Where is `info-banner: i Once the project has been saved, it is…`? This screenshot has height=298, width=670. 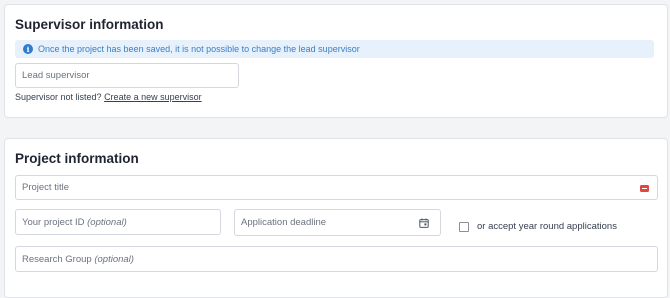
info-banner: i Once the project has been saved, it is… is located at coordinates (334, 49).